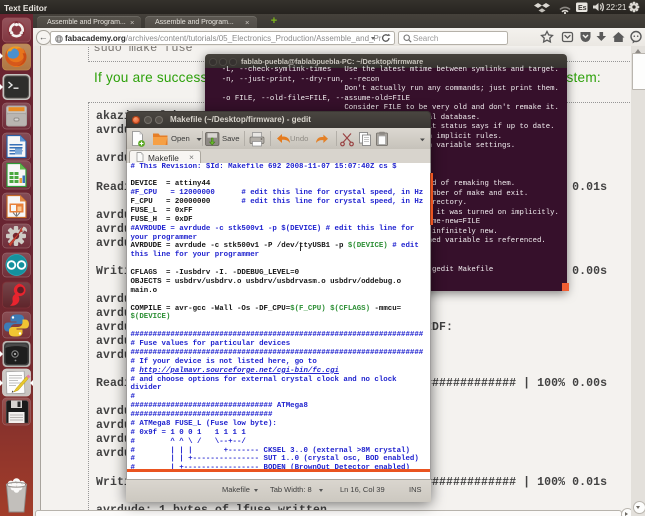  What do you see at coordinates (582, 8) in the screenshot?
I see `svg-text: Es` at bounding box center [582, 8].